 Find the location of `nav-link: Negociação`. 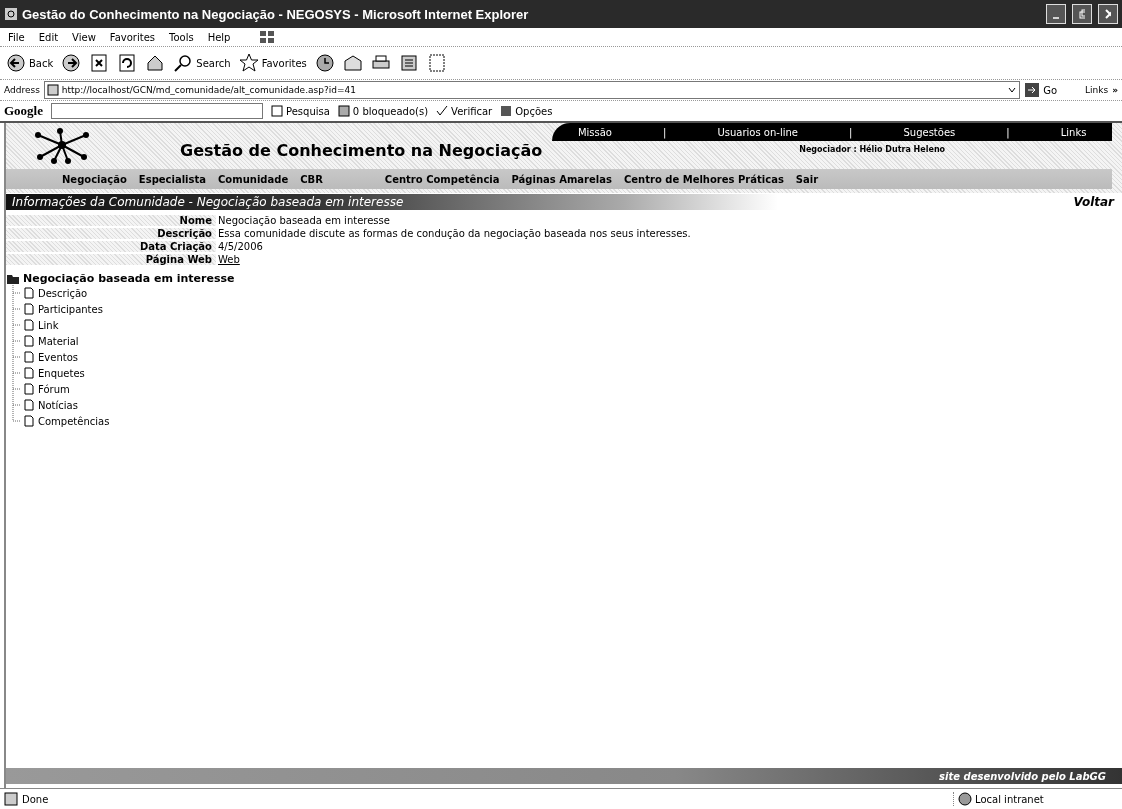

nav-link: Negociação is located at coordinates (94, 179).